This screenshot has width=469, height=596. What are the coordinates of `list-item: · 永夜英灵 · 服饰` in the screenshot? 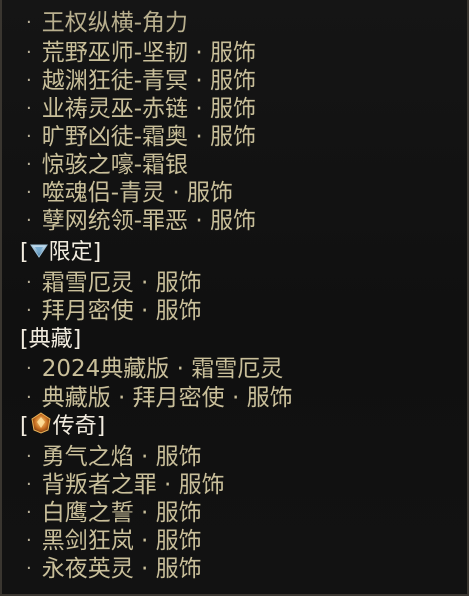 It's located at (114, 569).